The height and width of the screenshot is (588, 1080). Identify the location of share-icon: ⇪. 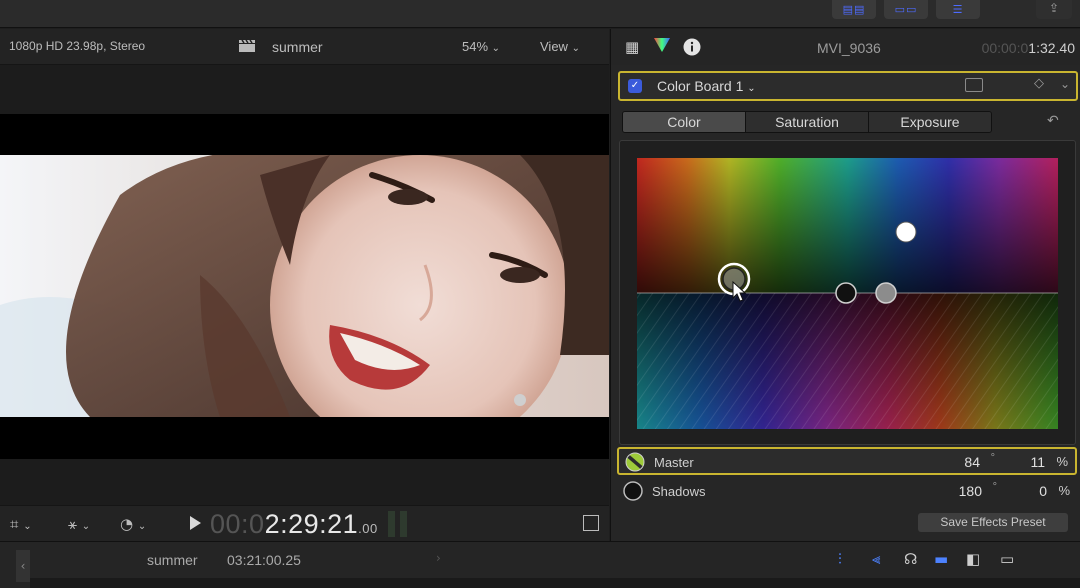
(1054, 9).